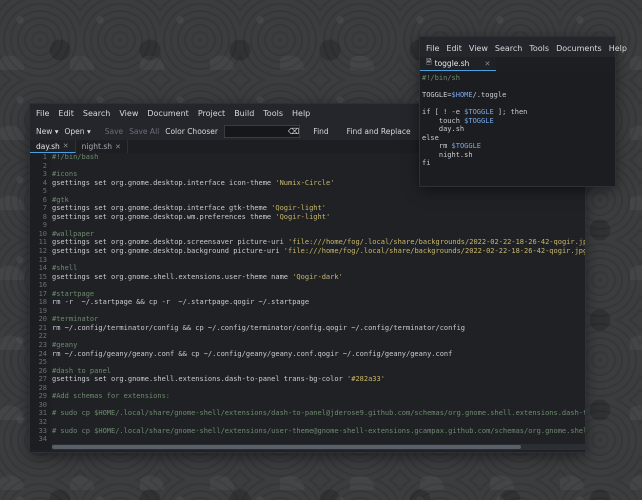 The height and width of the screenshot is (500, 642). I want to click on code-line: #geany, so click(65, 345).